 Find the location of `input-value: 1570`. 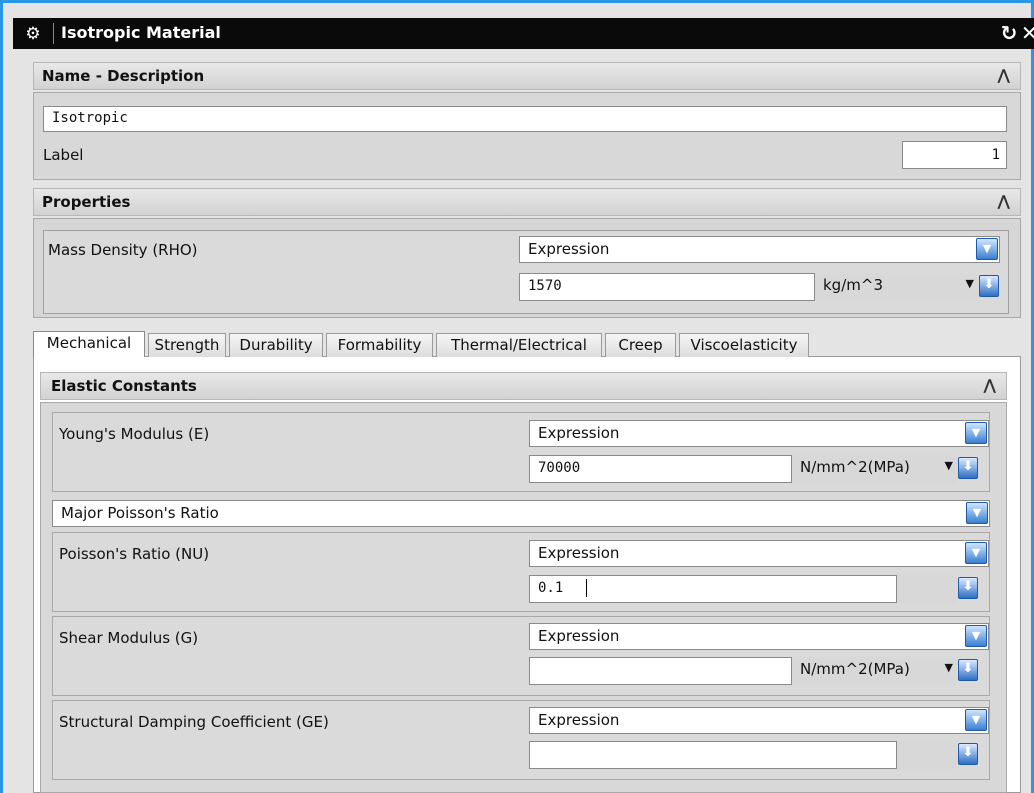

input-value: 1570 is located at coordinates (545, 286).